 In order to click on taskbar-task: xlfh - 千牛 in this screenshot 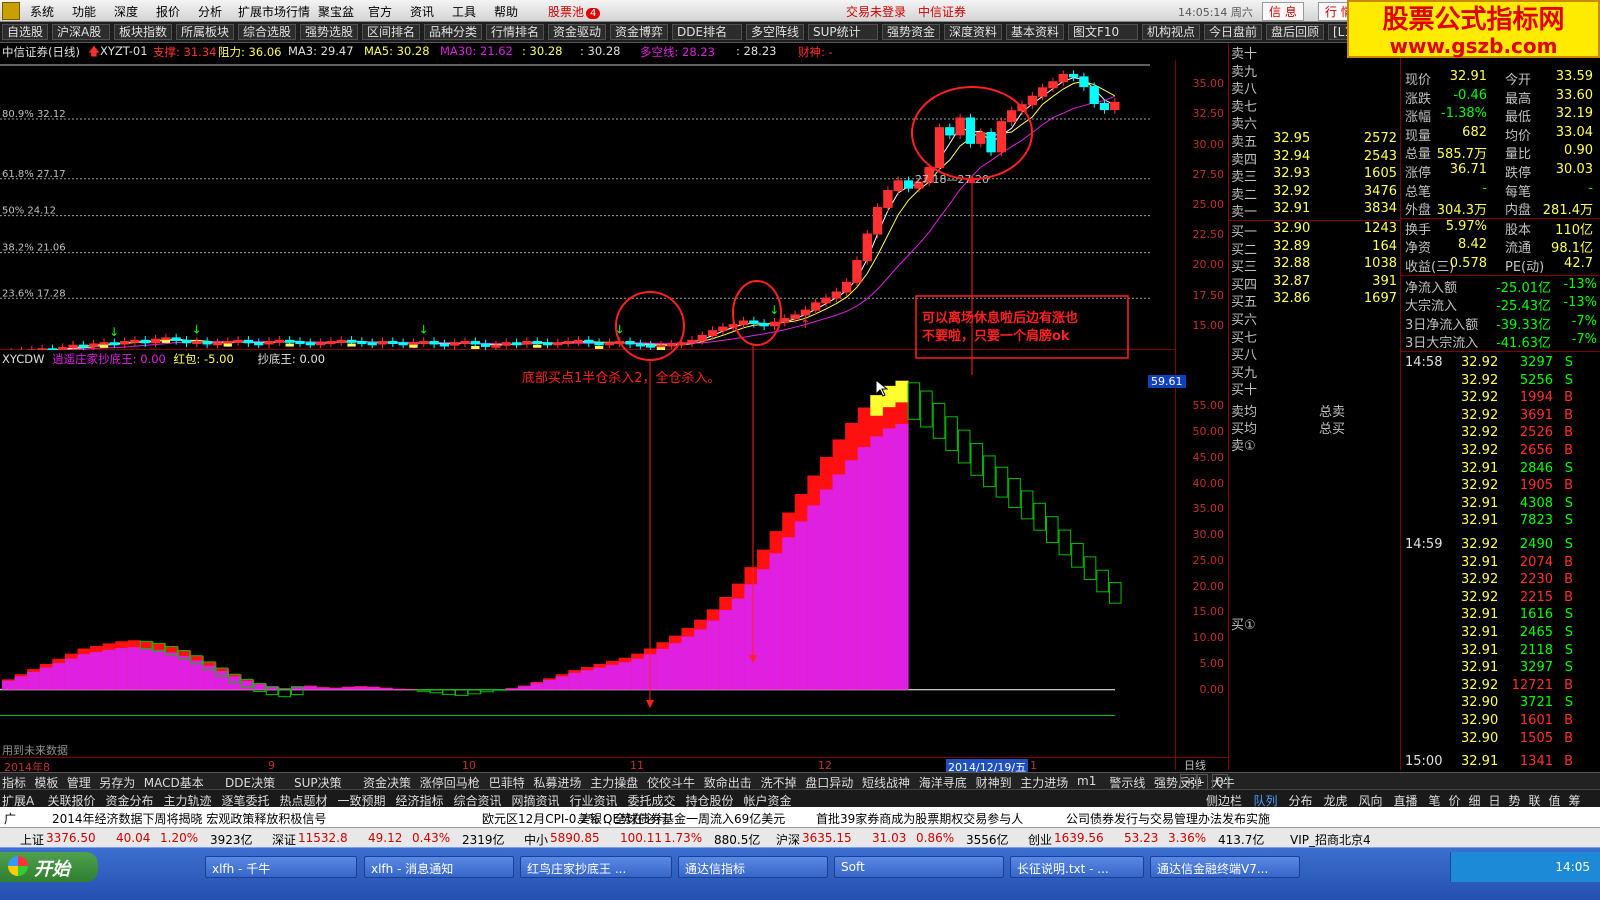, I will do `click(281, 867)`.